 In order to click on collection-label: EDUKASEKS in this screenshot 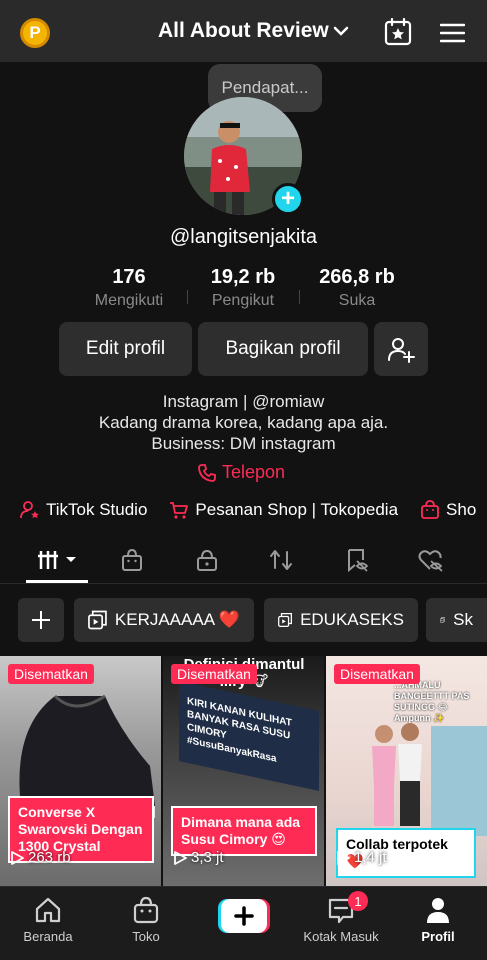, I will do `click(352, 619)`.